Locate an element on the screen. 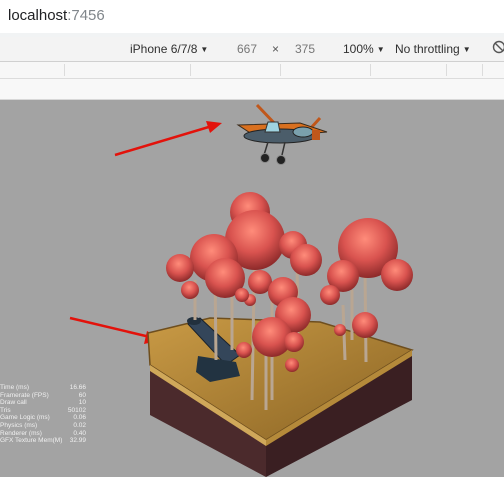 This screenshot has width=504, height=477. address-bar: localhost:7456 is located at coordinates (252, 16).